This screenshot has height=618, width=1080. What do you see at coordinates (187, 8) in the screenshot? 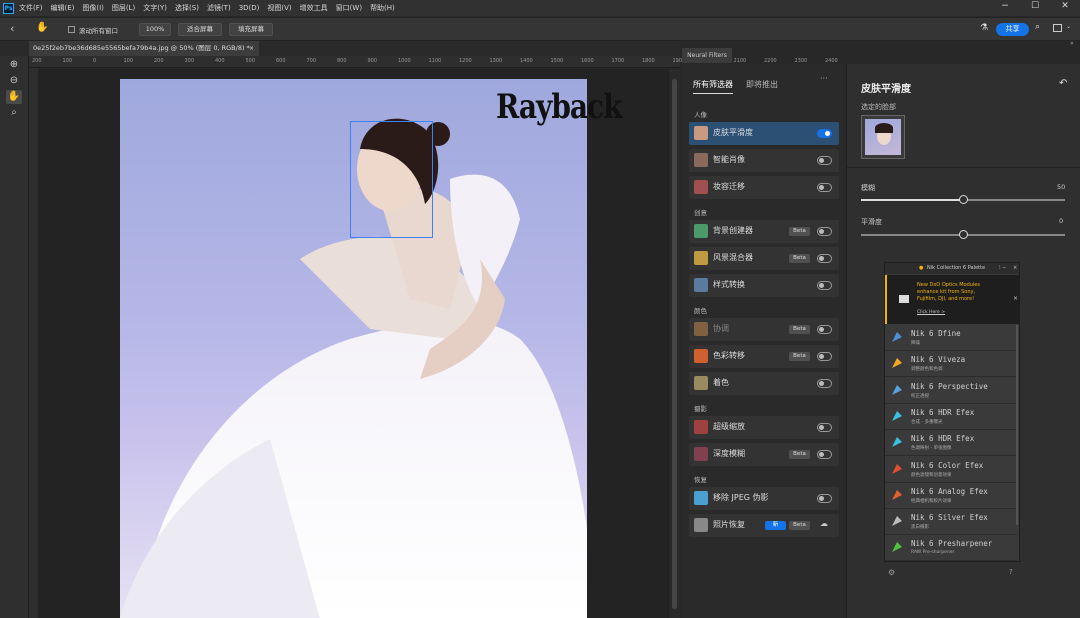
I see `menu-item: 选择(S)` at bounding box center [187, 8].